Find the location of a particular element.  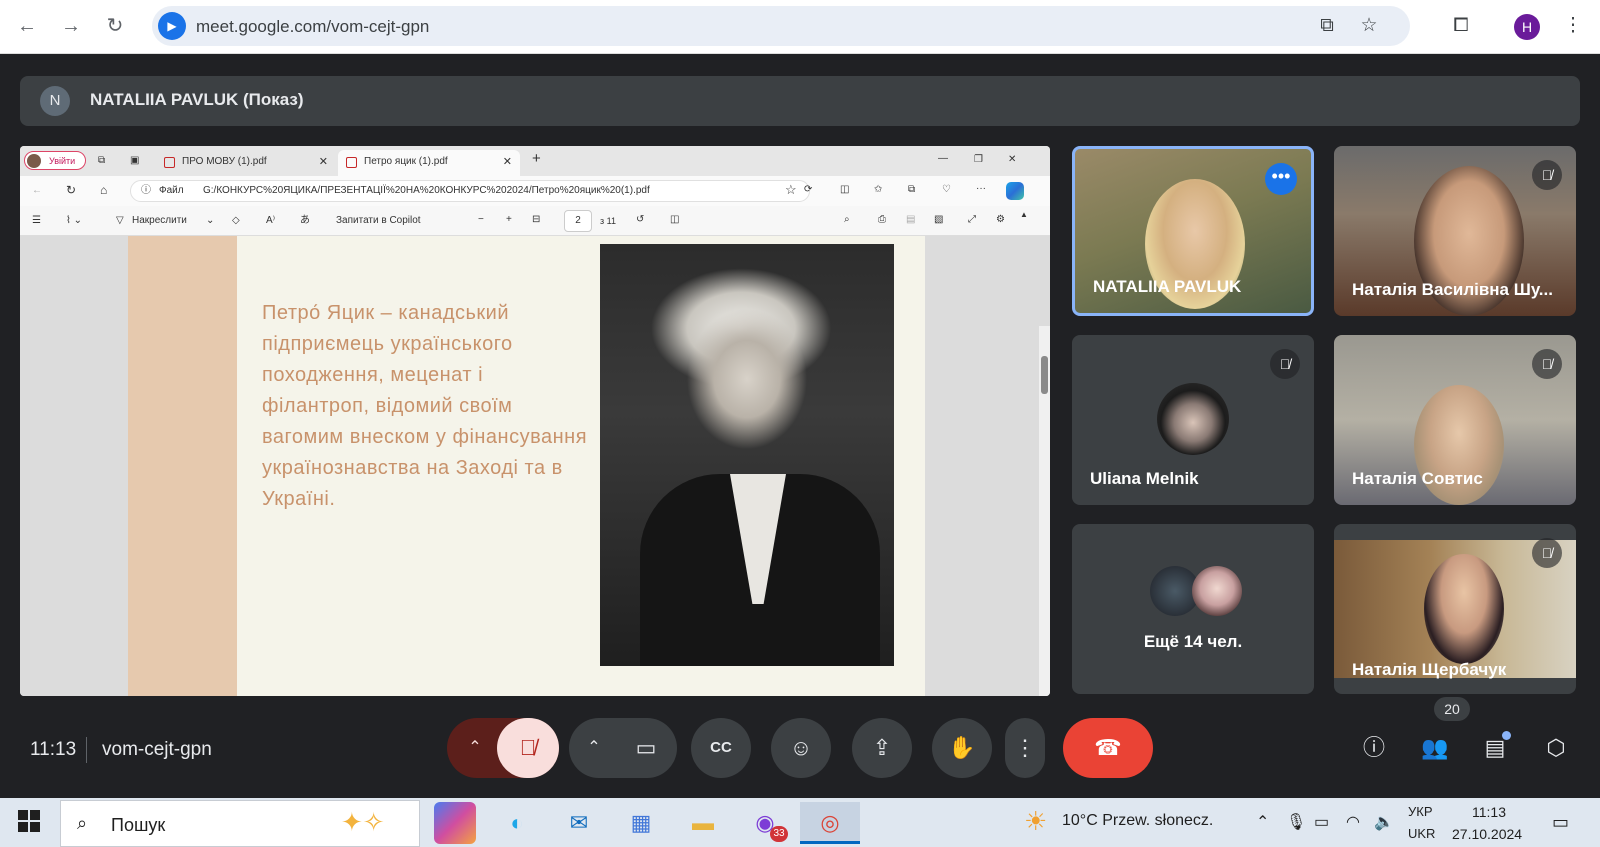

draw-label: Накреслити is located at coordinates (159, 221).